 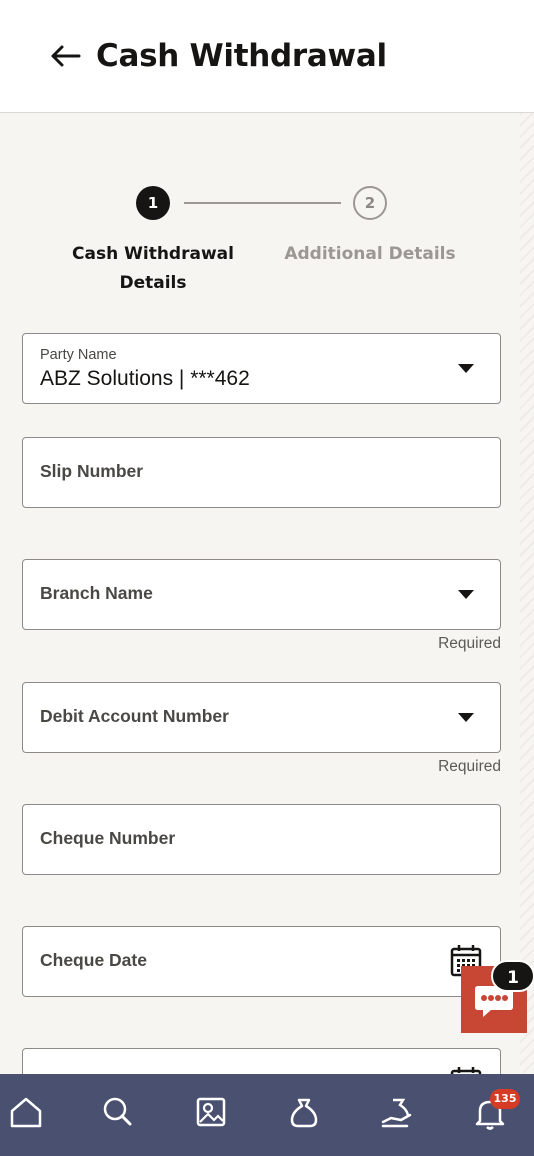 I want to click on step-1-label: Cash Withdrawal Details, so click(x=153, y=268).